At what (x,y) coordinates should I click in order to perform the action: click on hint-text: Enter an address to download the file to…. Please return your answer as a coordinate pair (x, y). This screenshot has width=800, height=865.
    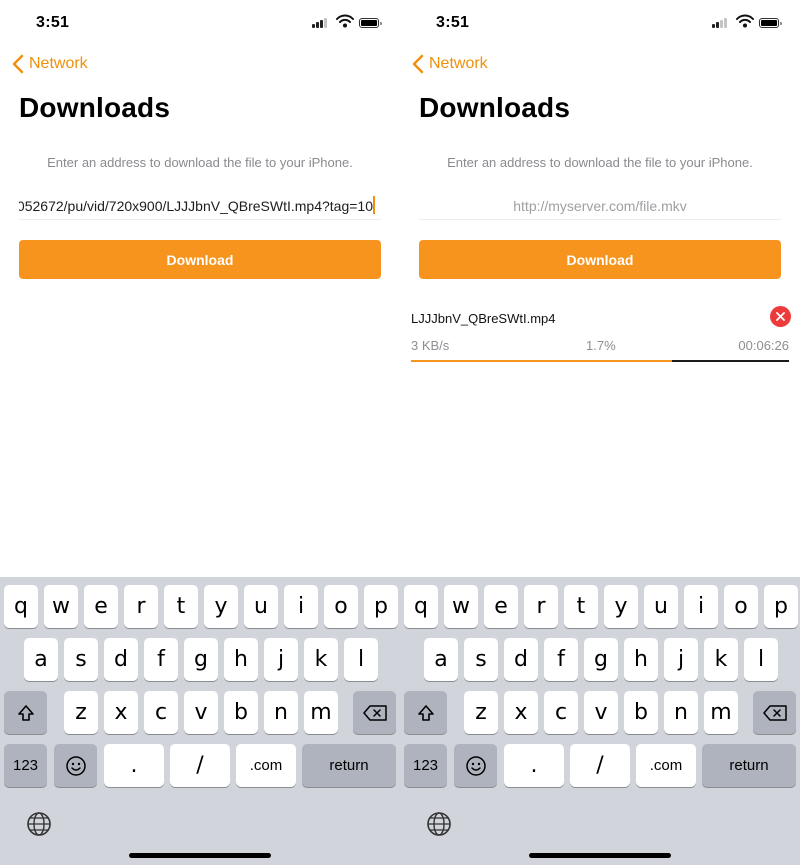
    Looking at the image, I should click on (200, 162).